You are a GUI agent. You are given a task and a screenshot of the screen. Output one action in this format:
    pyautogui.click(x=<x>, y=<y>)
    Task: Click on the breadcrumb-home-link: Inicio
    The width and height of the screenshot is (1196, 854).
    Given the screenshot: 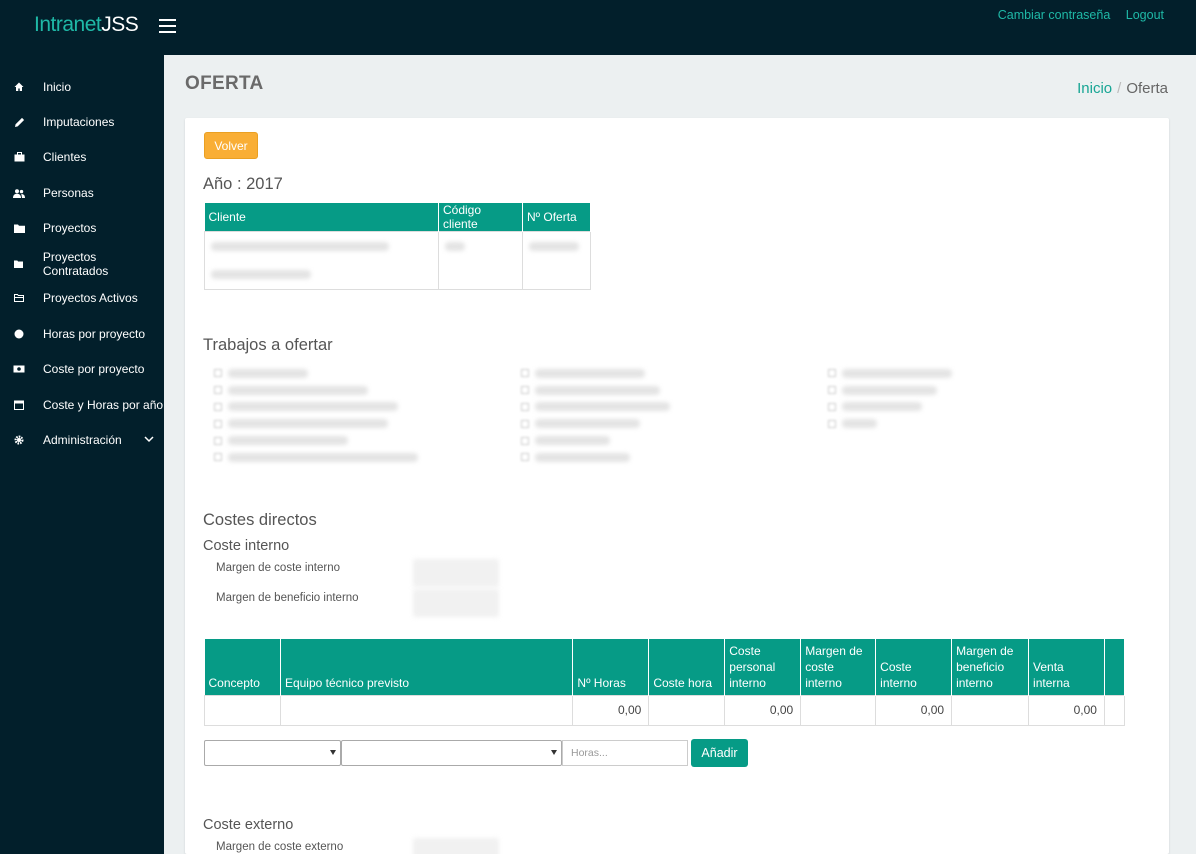 What is the action you would take?
    pyautogui.click(x=1094, y=88)
    